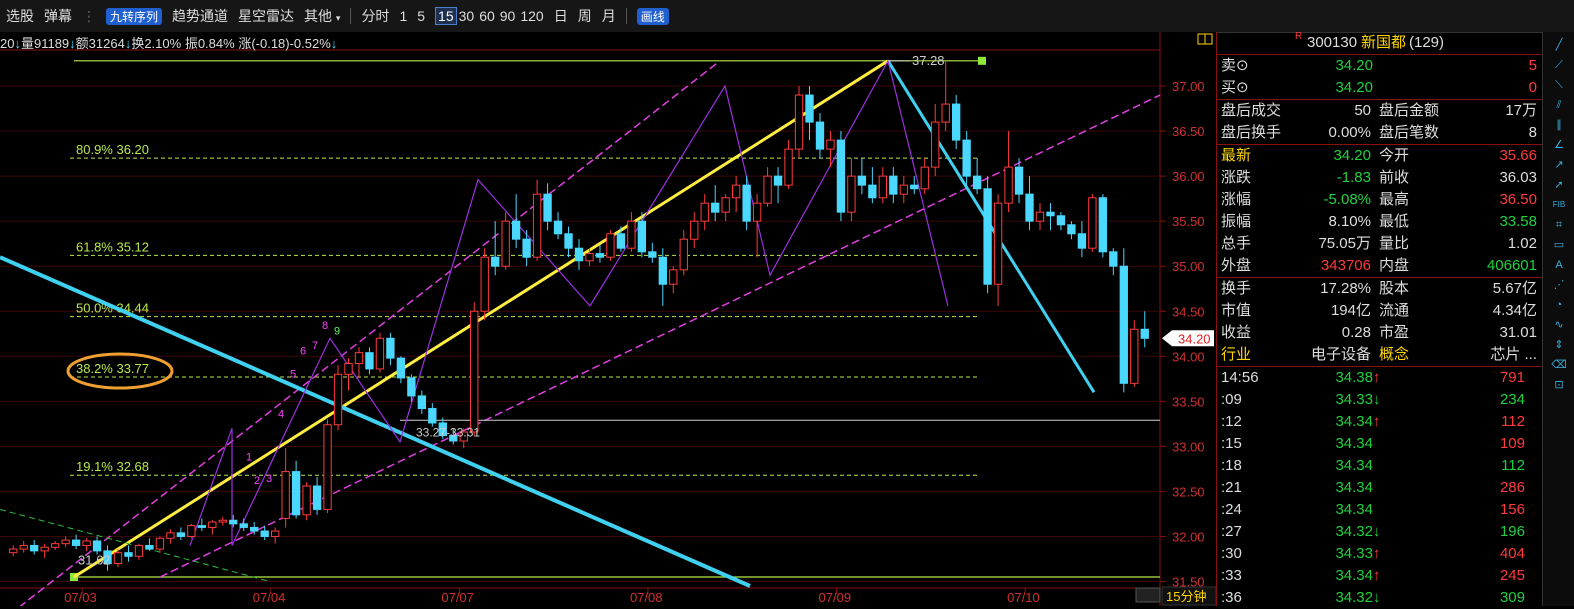 The height and width of the screenshot is (609, 1574). Describe the element at coordinates (561, 16) in the screenshot. I see `period-day: 日` at that location.